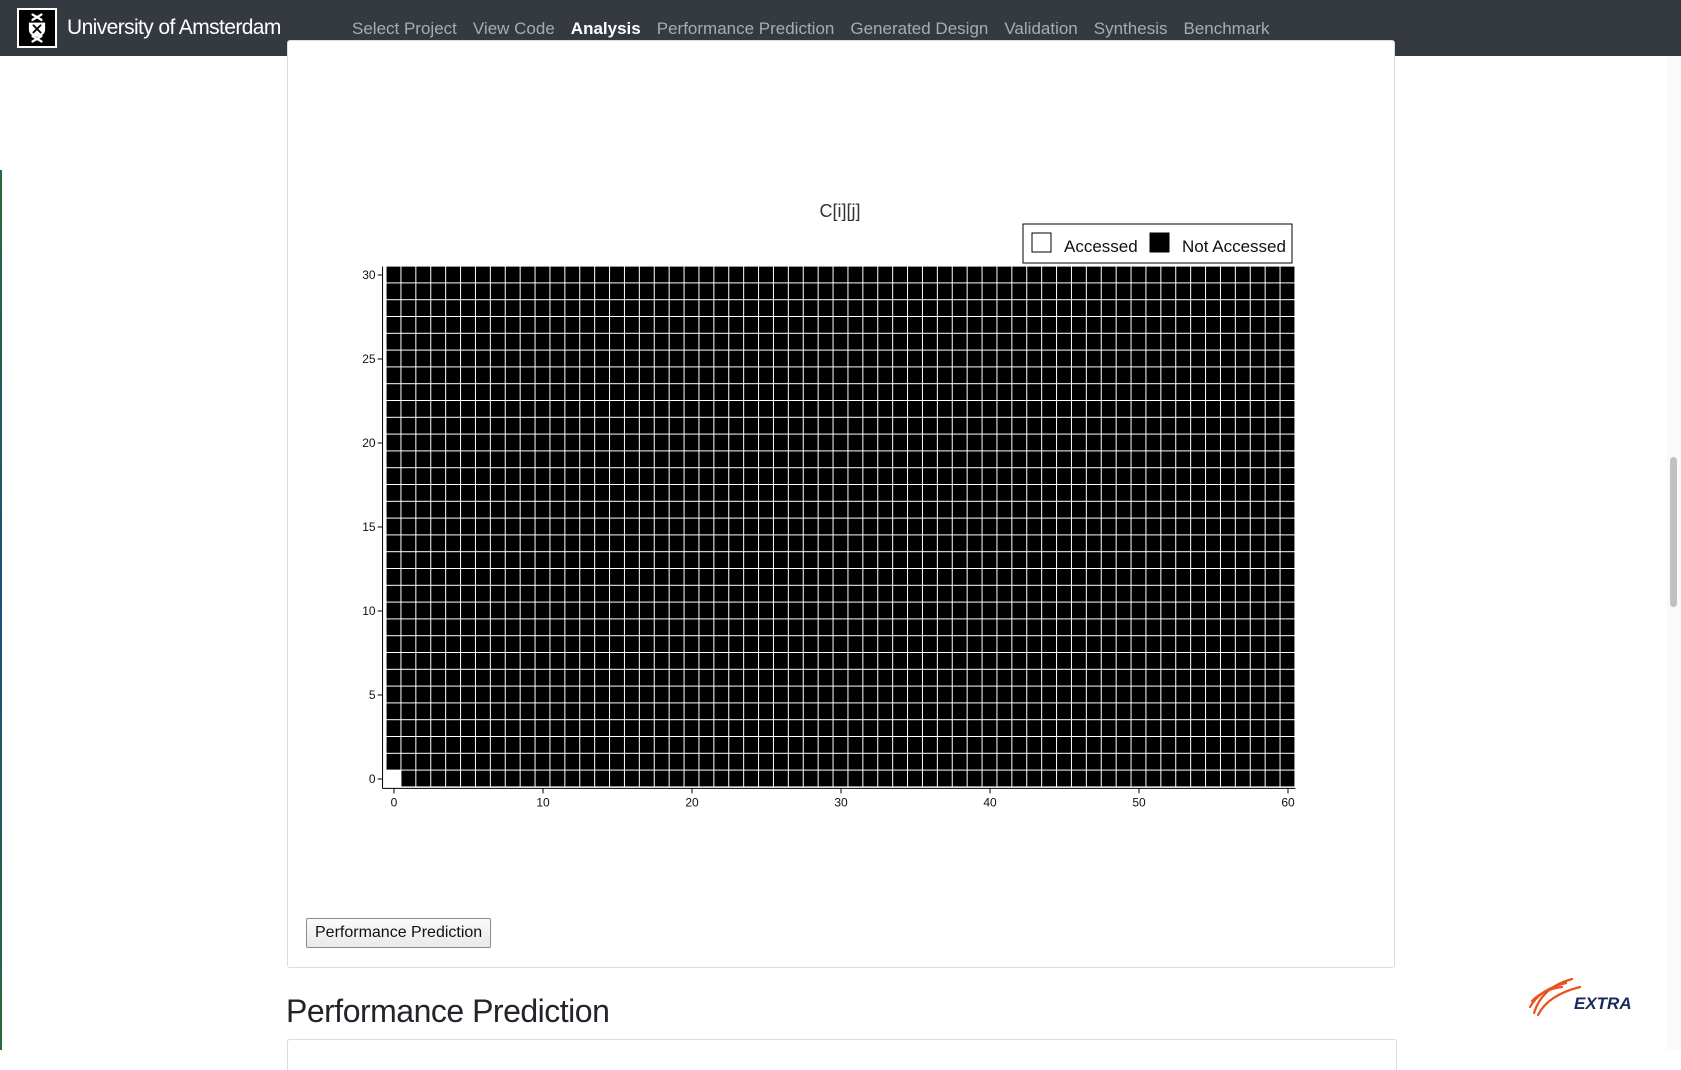  I want to click on x-tick-label: 40, so click(990, 802).